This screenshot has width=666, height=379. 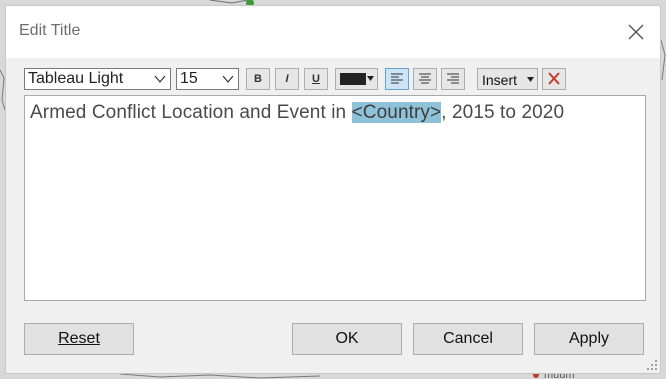 I want to click on underline-icon: U, so click(x=316, y=79).